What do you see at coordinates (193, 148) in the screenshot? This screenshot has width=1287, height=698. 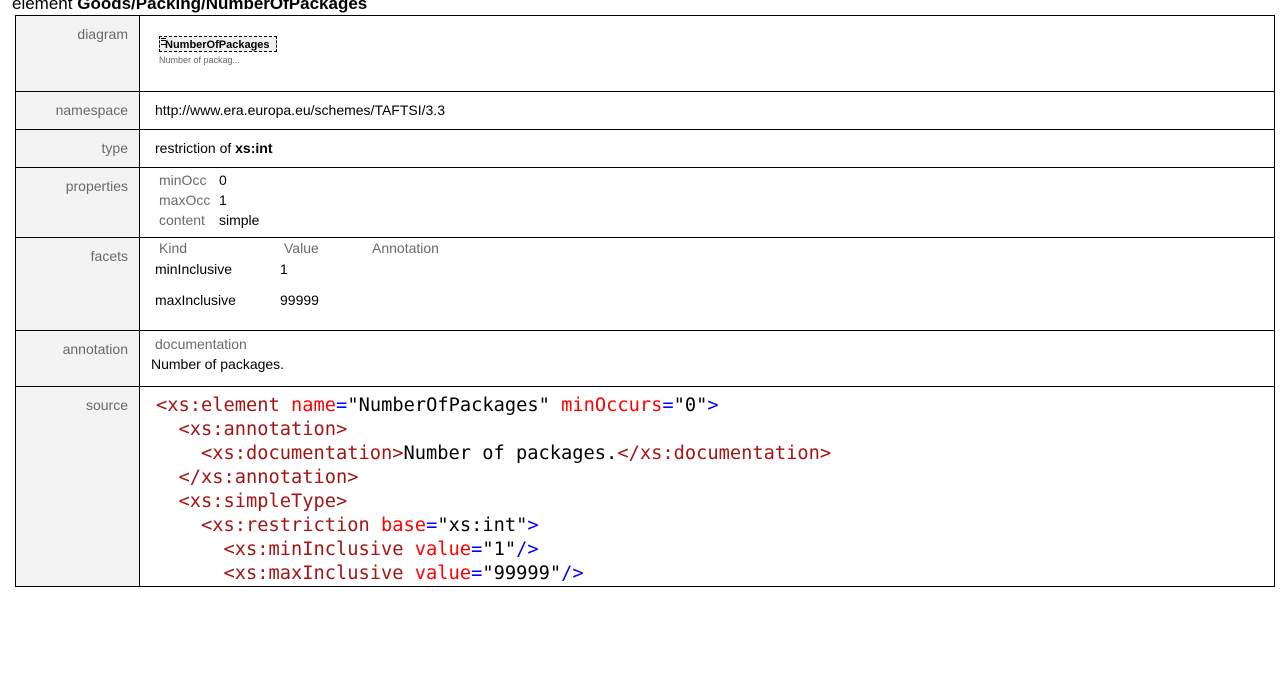 I see `type-prefix: restriction of` at bounding box center [193, 148].